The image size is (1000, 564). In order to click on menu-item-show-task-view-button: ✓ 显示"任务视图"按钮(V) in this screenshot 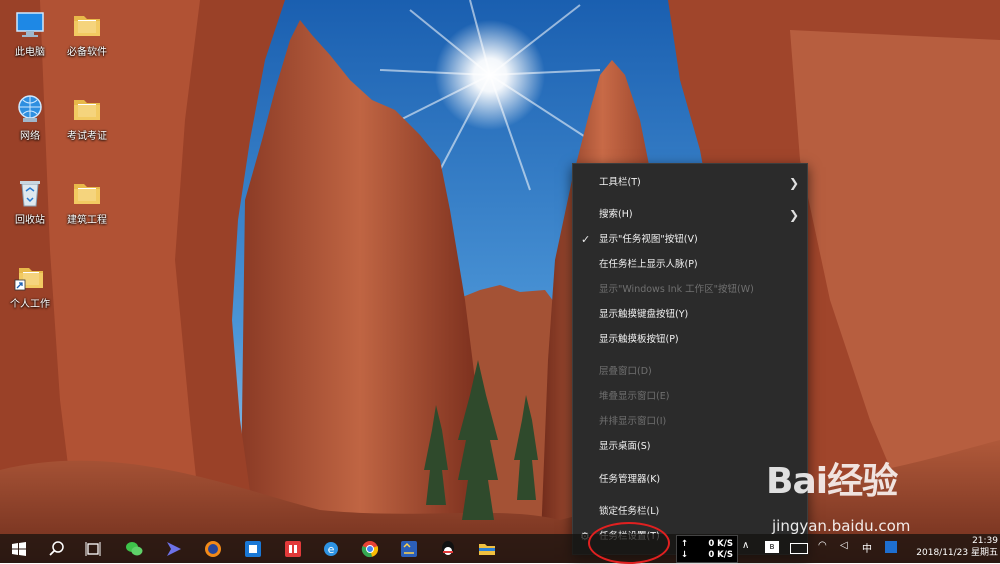, I will do `click(690, 240)`.